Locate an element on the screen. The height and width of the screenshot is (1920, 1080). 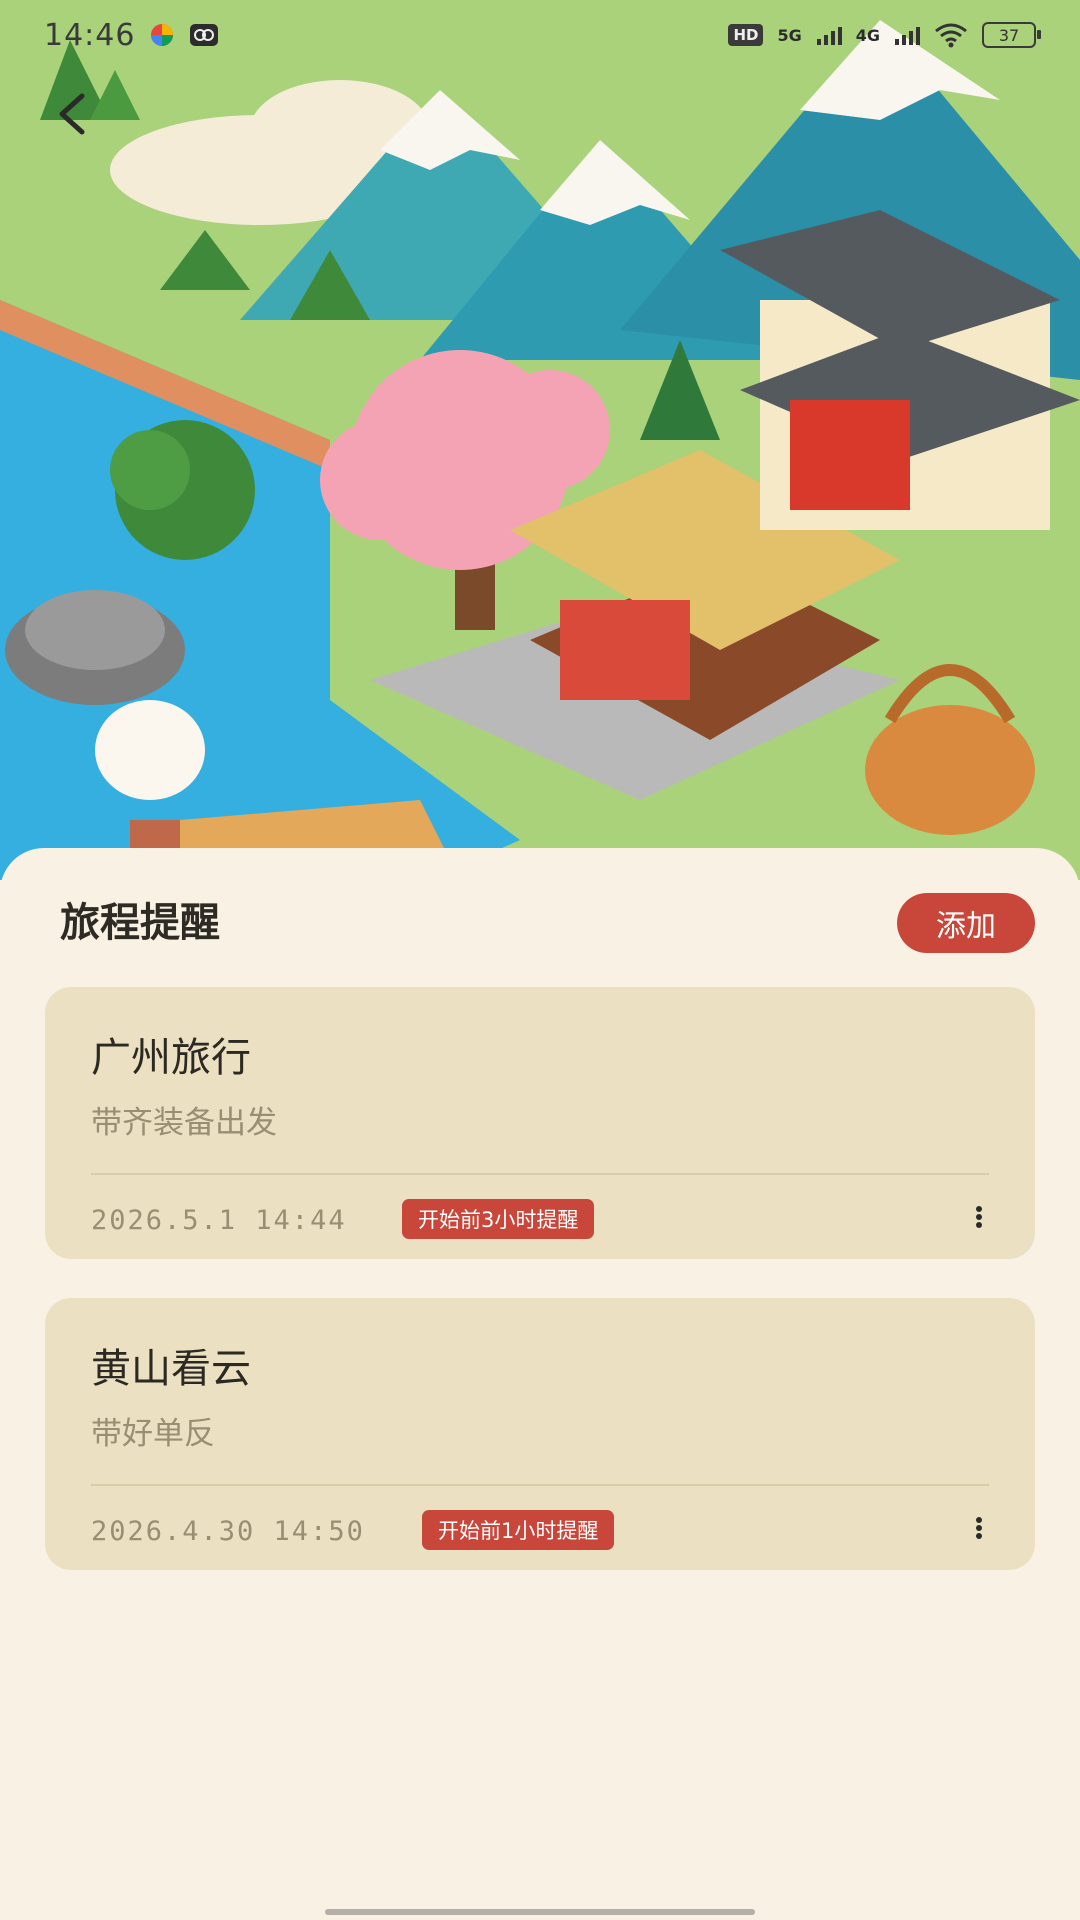
trip-datetime: 2026.4.30 14:50 is located at coordinates (228, 1531).